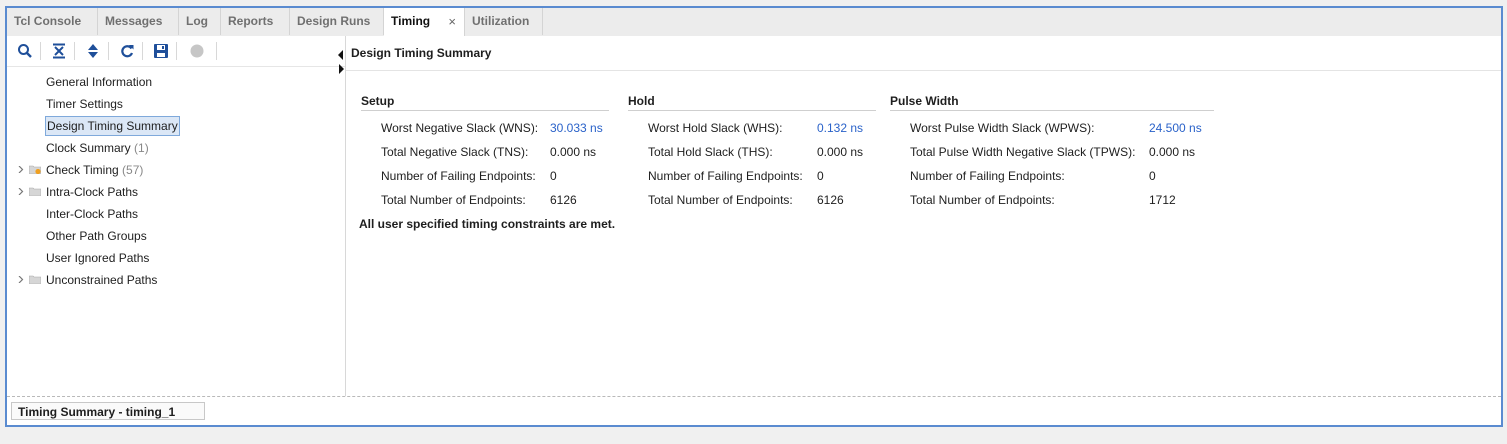 The width and height of the screenshot is (1507, 444). Describe the element at coordinates (715, 128) in the screenshot. I see `row-label: Worst Hold Slack (WHS):` at that location.